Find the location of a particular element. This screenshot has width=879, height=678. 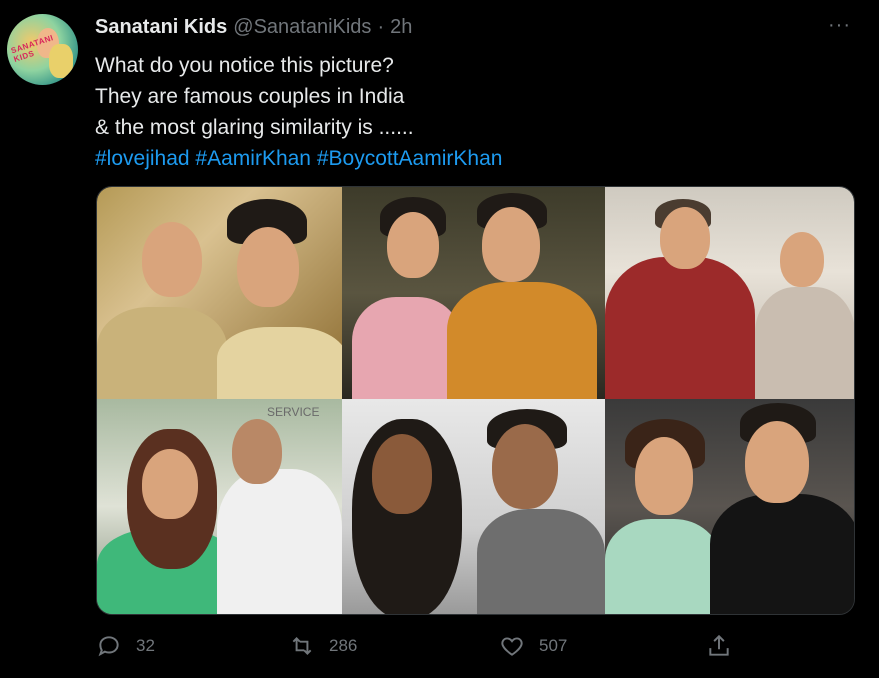

share-icon is located at coordinates (719, 645).